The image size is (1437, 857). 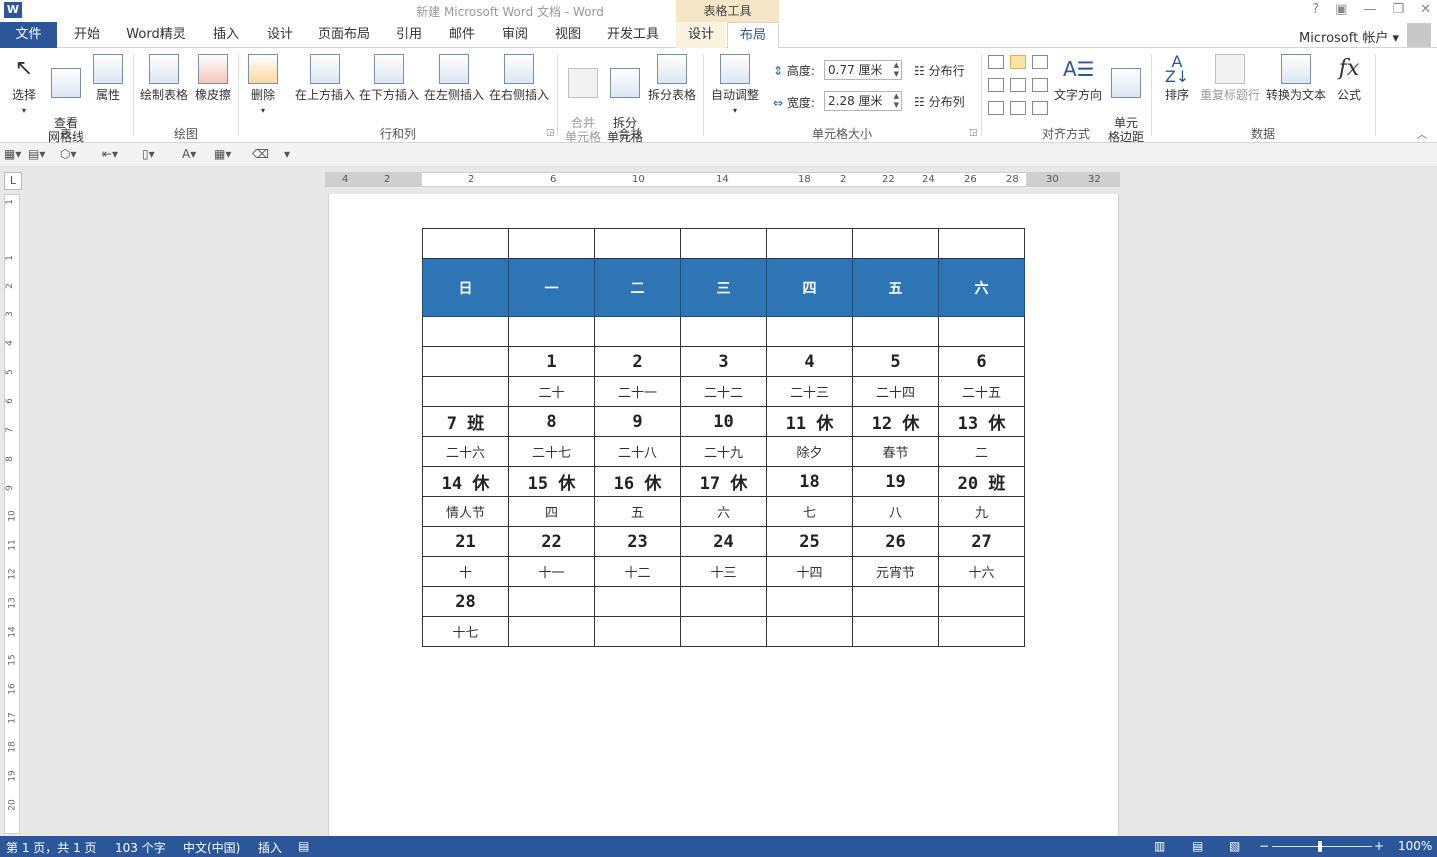 I want to click on avatar, so click(x=1419, y=35).